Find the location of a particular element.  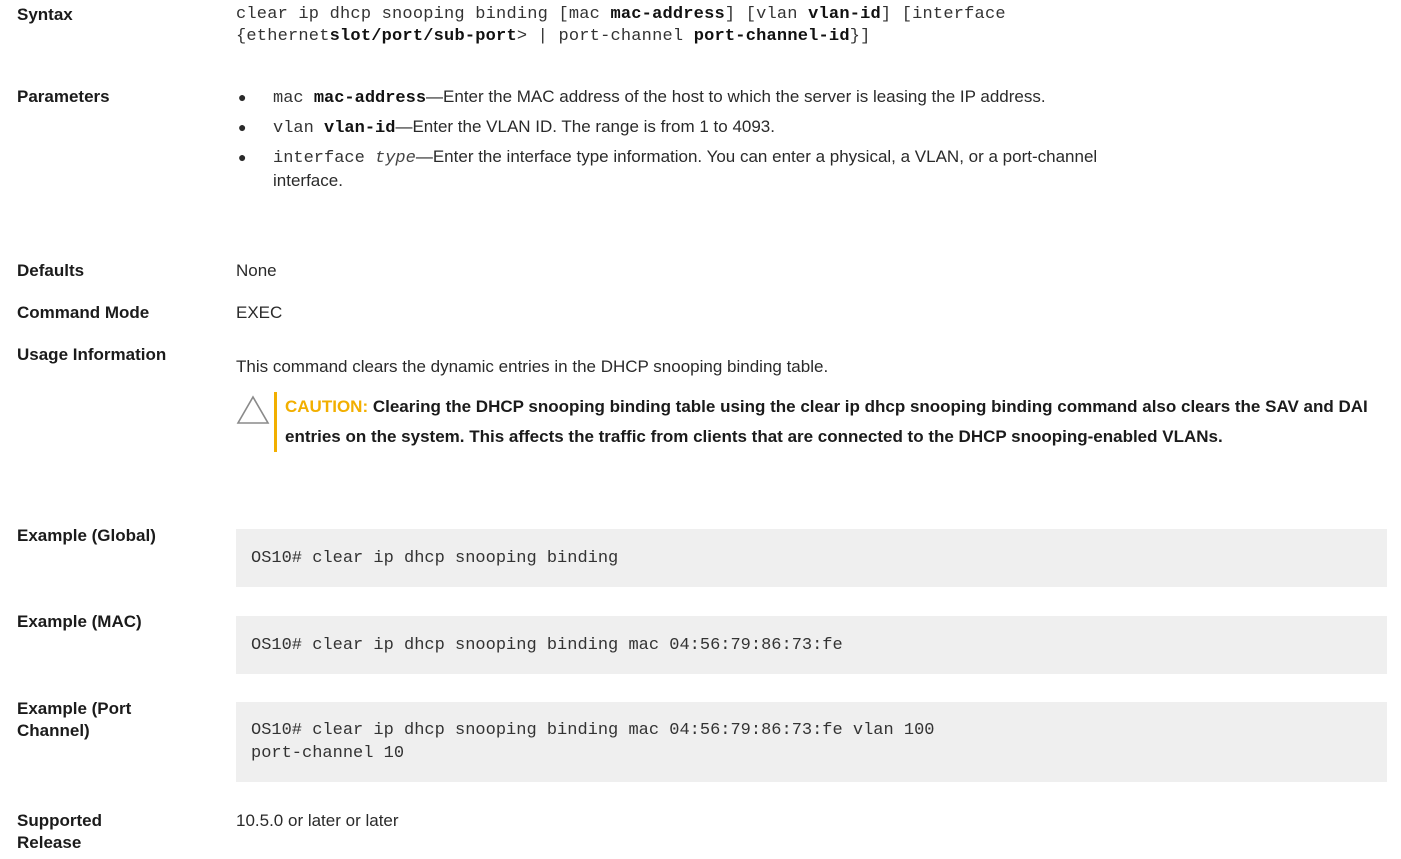

supported-release-value: 10.5.0 or later or later is located at coordinates (317, 820).